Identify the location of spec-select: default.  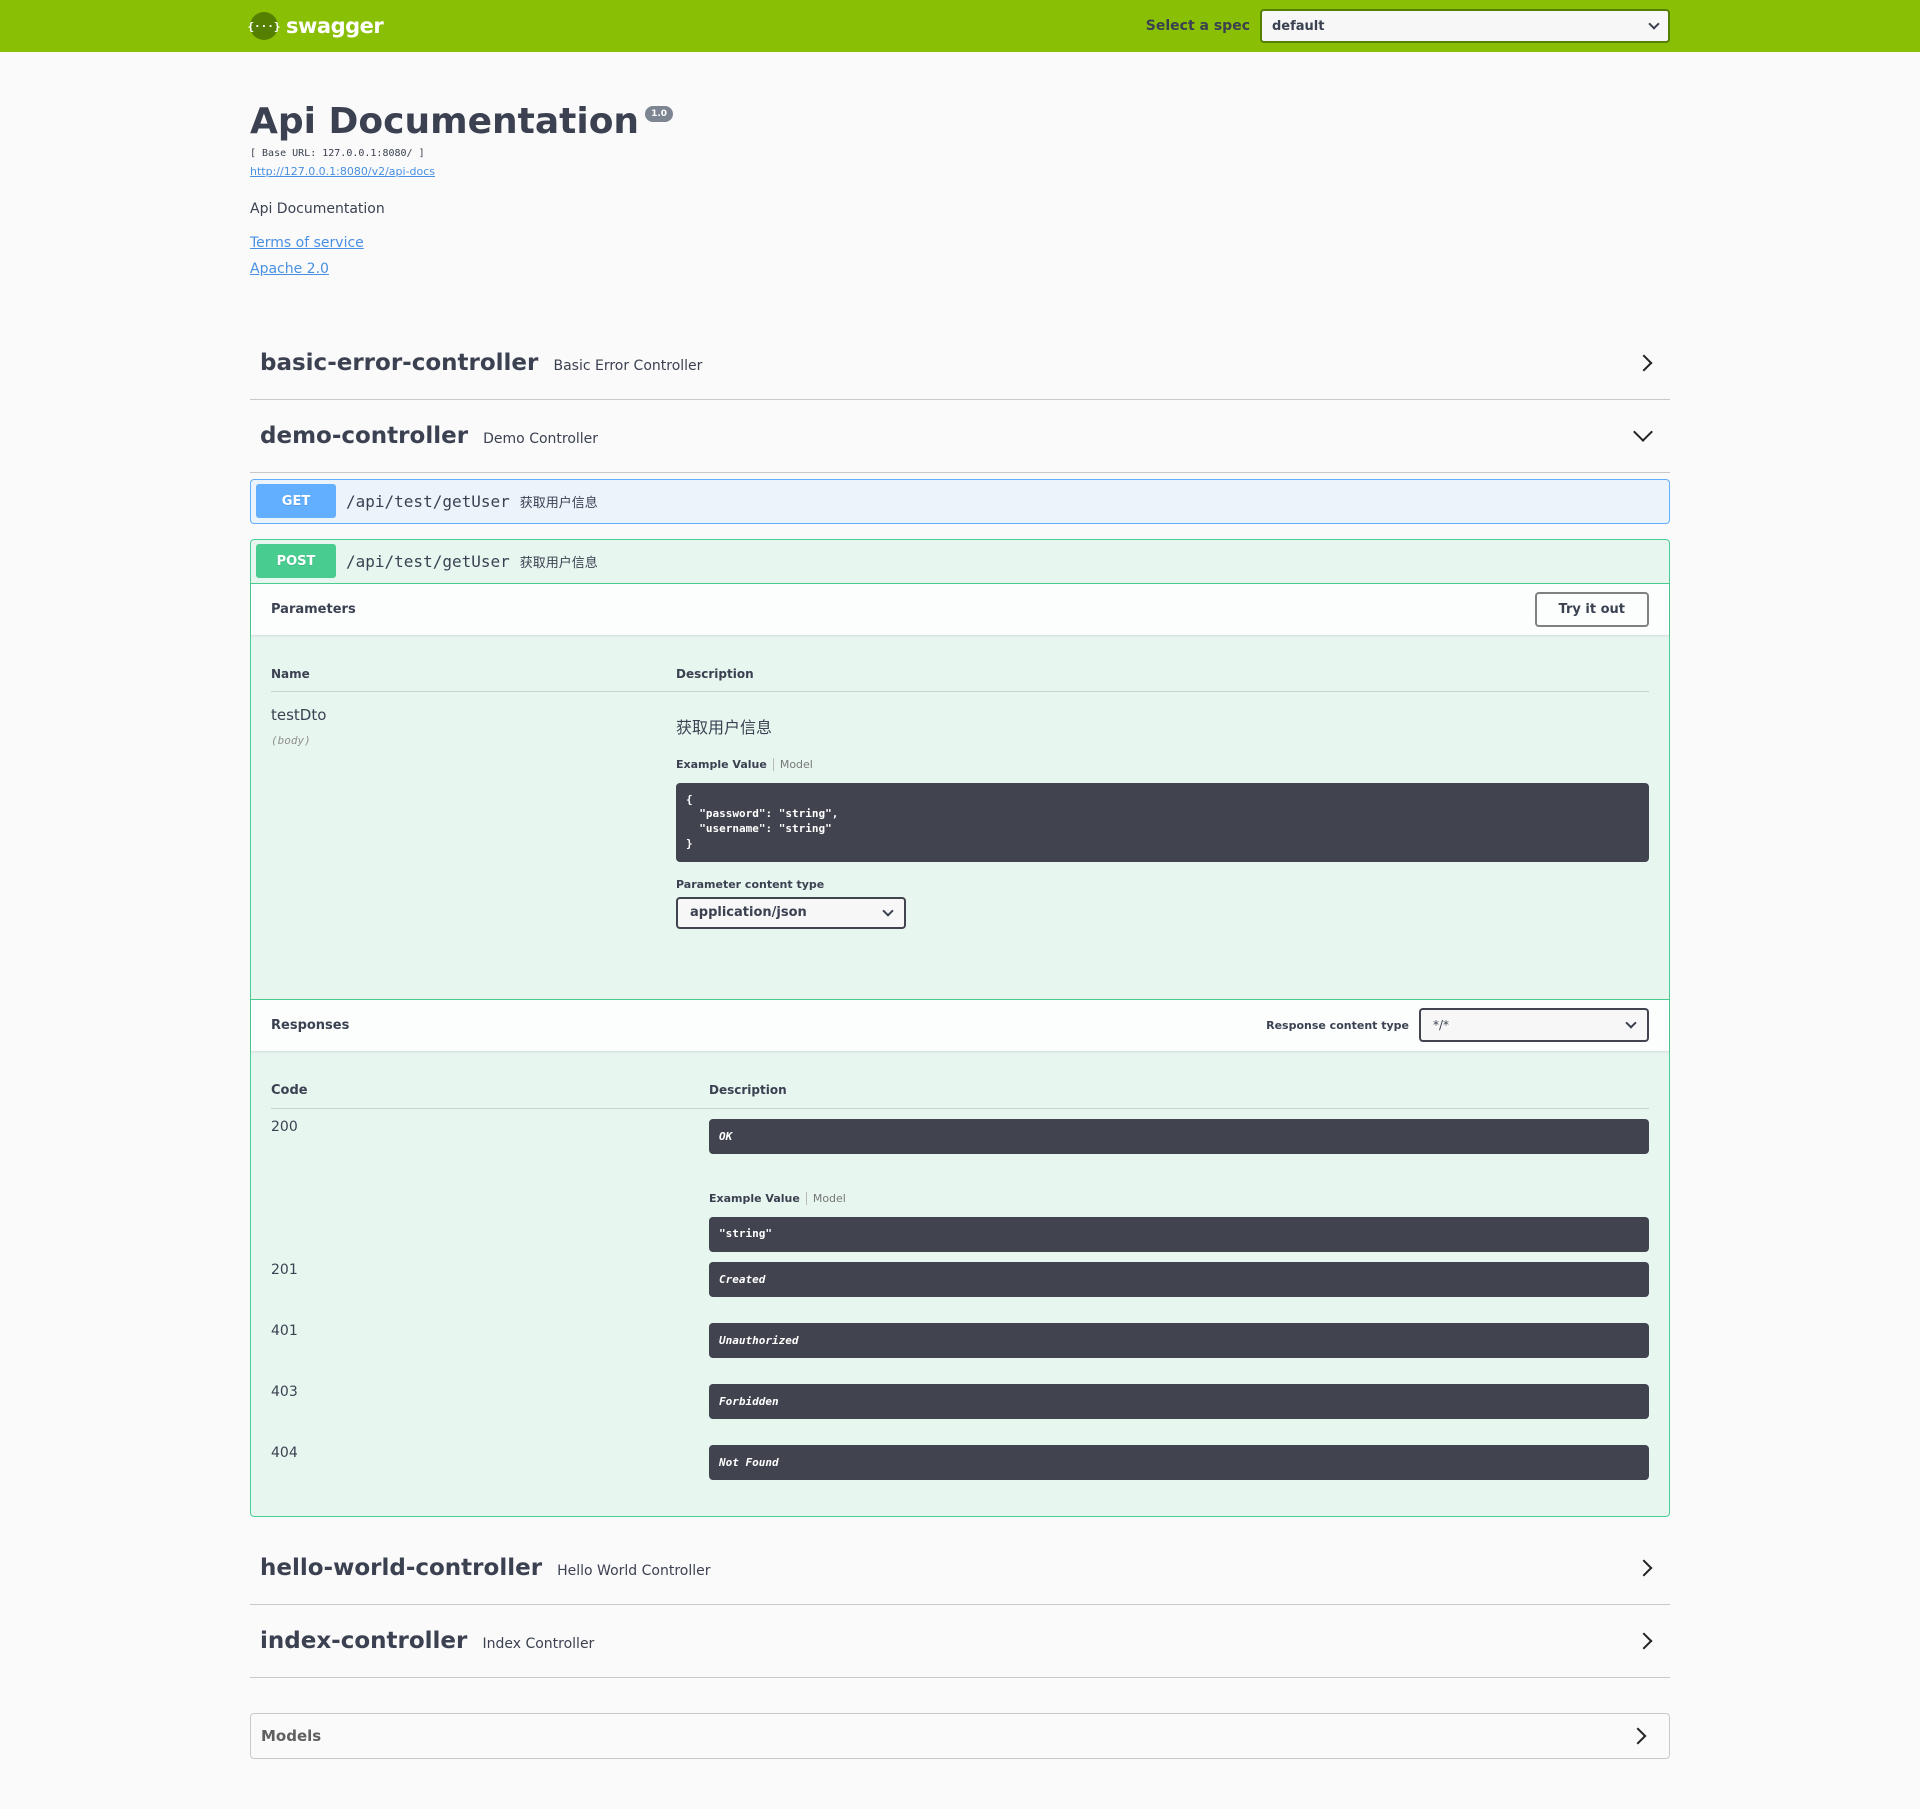
(1465, 26).